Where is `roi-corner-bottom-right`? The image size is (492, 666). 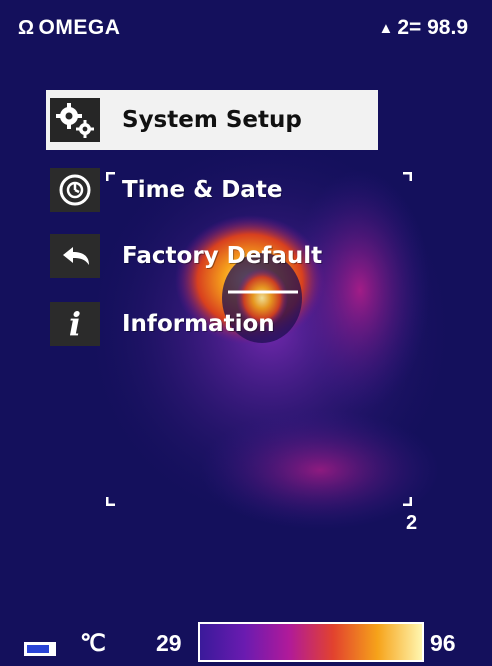
roi-corner-bottom-right is located at coordinates (407, 501).